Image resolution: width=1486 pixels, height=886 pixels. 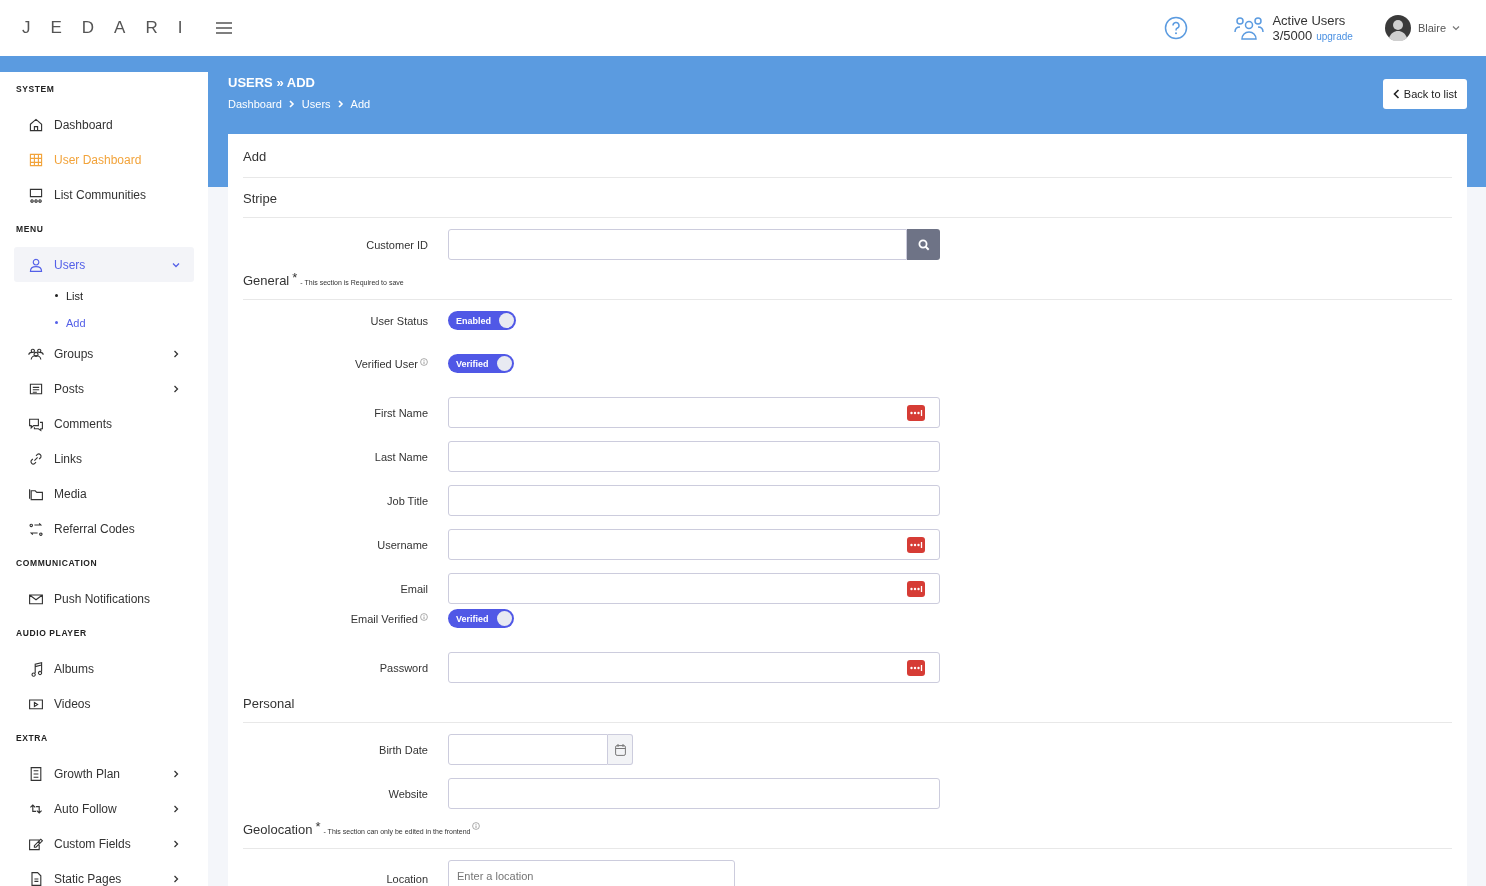 I want to click on sidebar-item: Albums, so click(x=104, y=668).